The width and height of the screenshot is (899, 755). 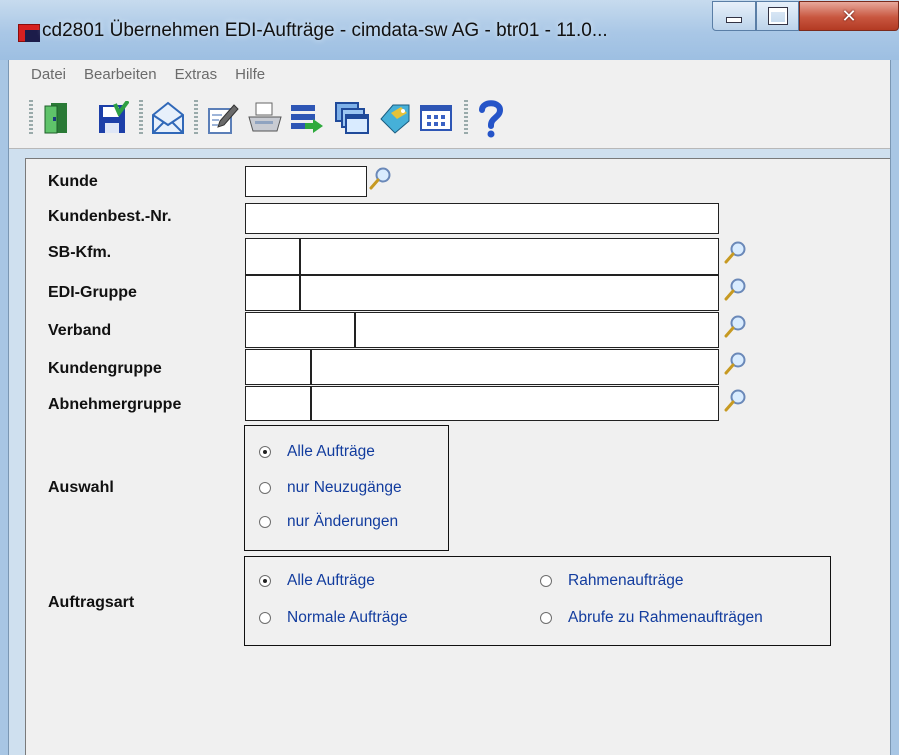 I want to click on toolbar-grip, so click(x=31, y=118).